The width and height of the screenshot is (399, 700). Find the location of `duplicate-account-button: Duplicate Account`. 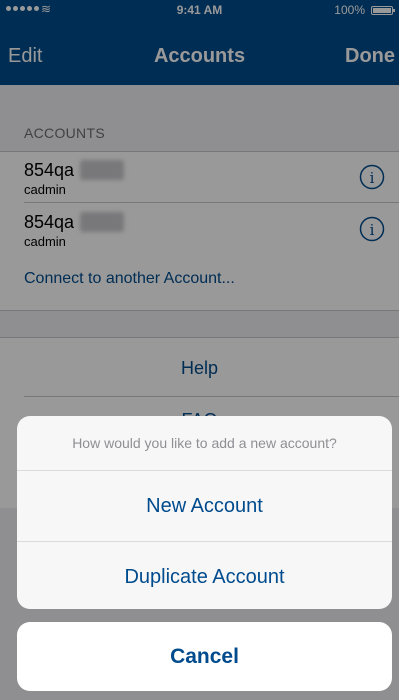

duplicate-account-button: Duplicate Account is located at coordinates (204, 575).